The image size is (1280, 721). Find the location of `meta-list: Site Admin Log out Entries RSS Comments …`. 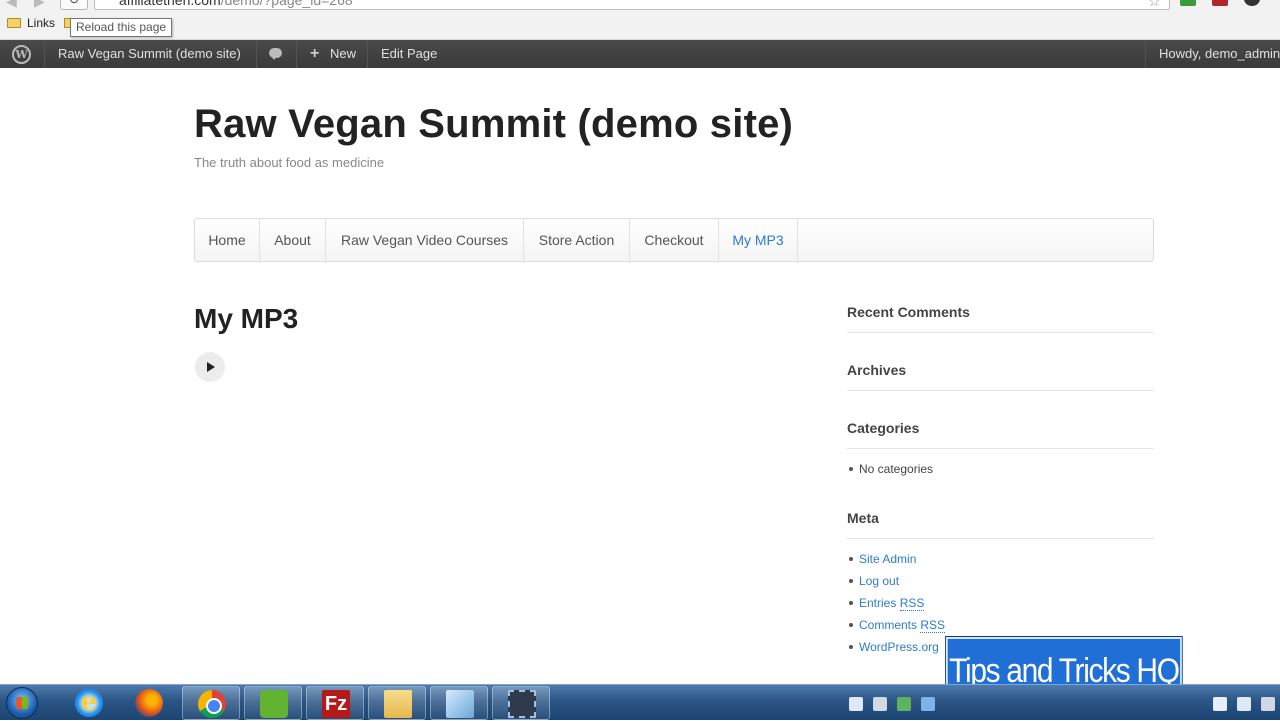

meta-list: Site Admin Log out Entries RSS Comments … is located at coordinates (896, 603).